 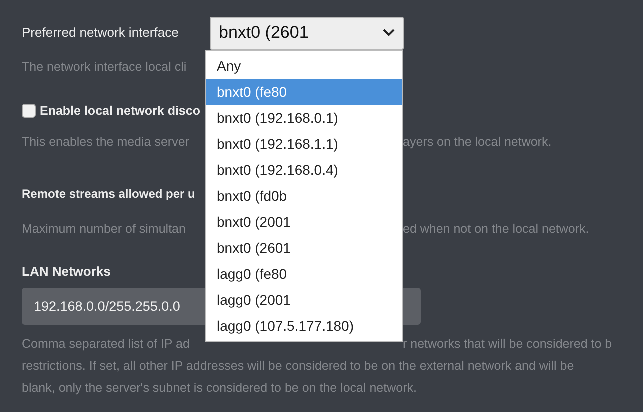 What do you see at coordinates (106, 344) in the screenshot?
I see `description-text: Comma separated list of IP ad` at bounding box center [106, 344].